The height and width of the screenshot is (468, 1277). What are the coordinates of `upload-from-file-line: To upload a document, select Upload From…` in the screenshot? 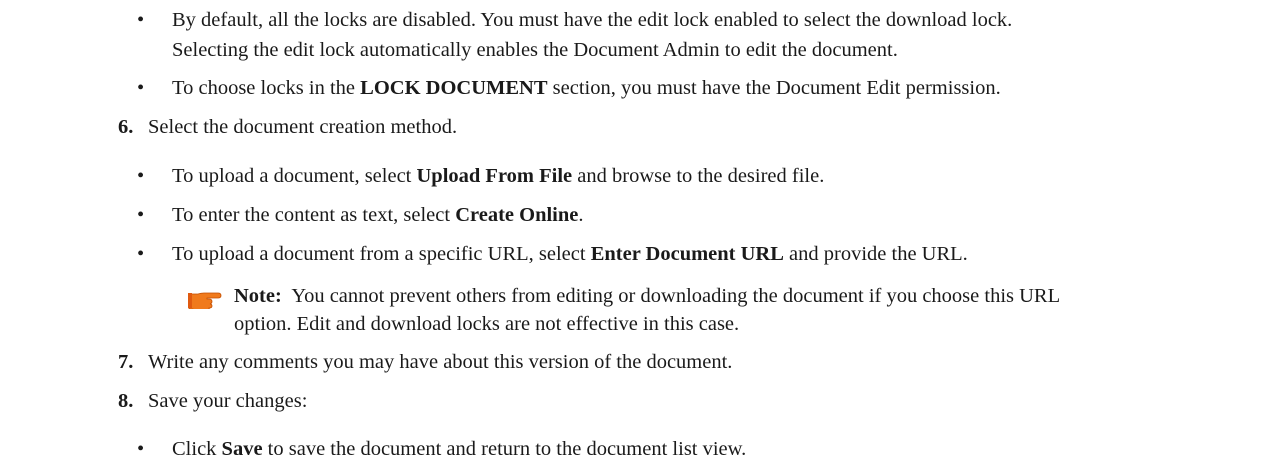 It's located at (498, 176).